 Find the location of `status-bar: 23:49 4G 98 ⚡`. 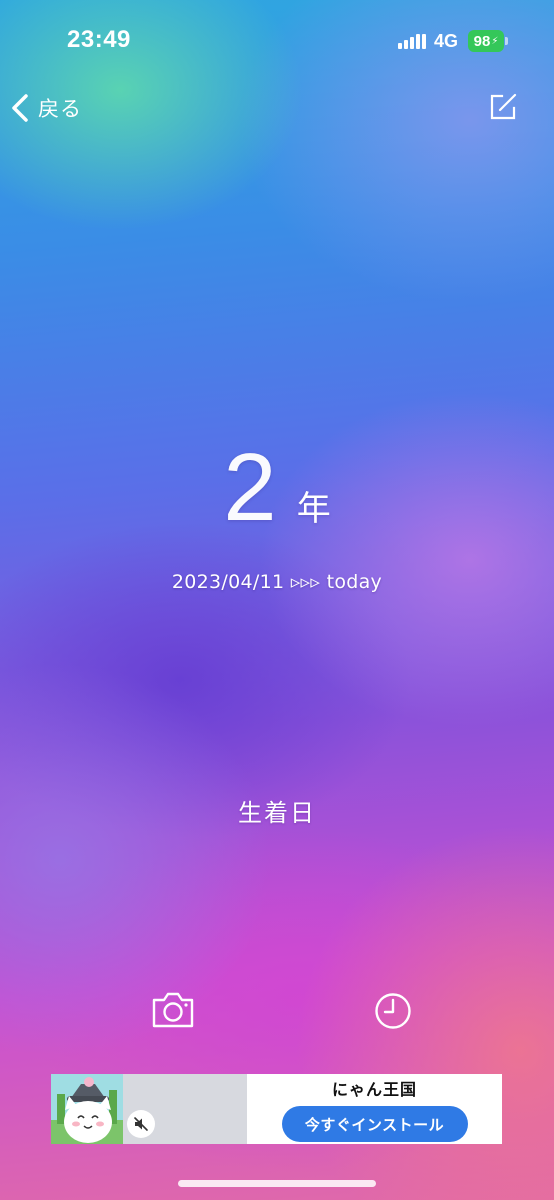

status-bar: 23:49 4G 98 ⚡ is located at coordinates (277, 40).